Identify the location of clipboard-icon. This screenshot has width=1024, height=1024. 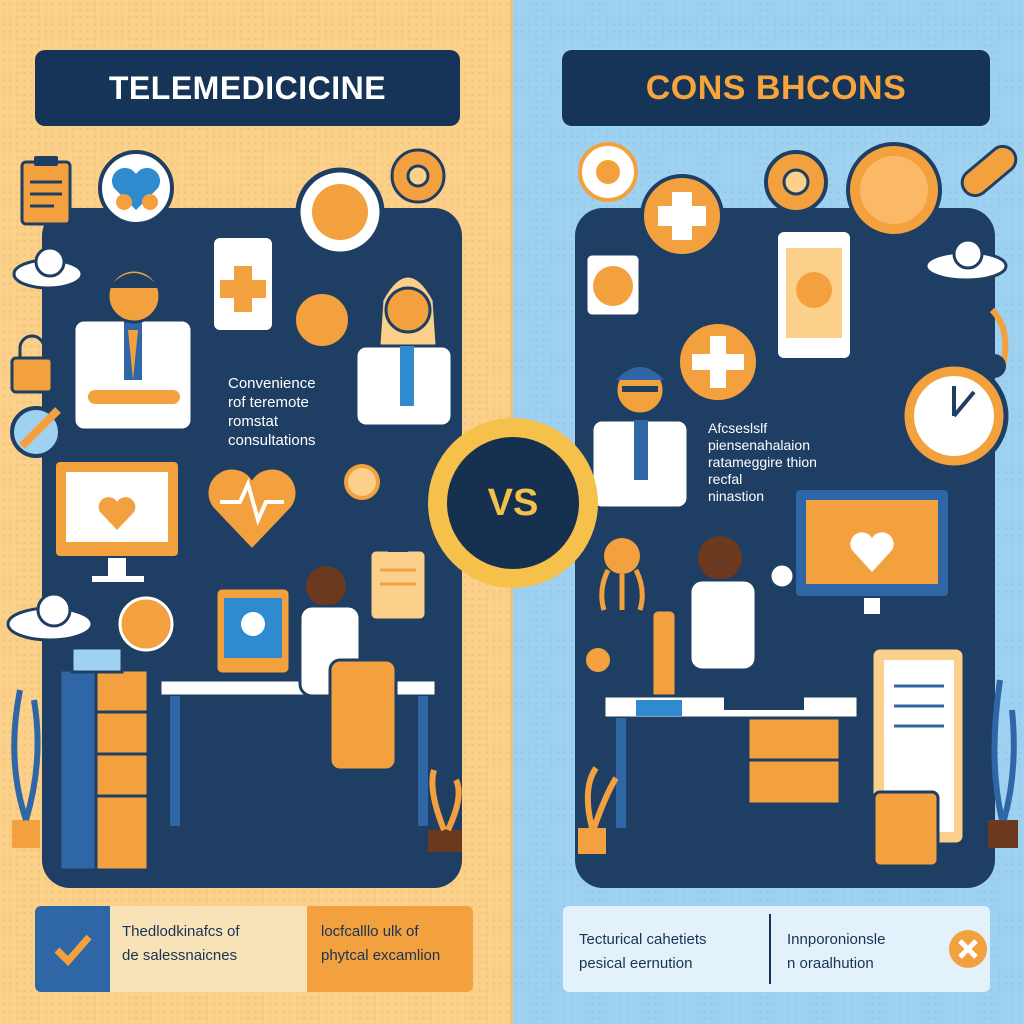
(46, 191).